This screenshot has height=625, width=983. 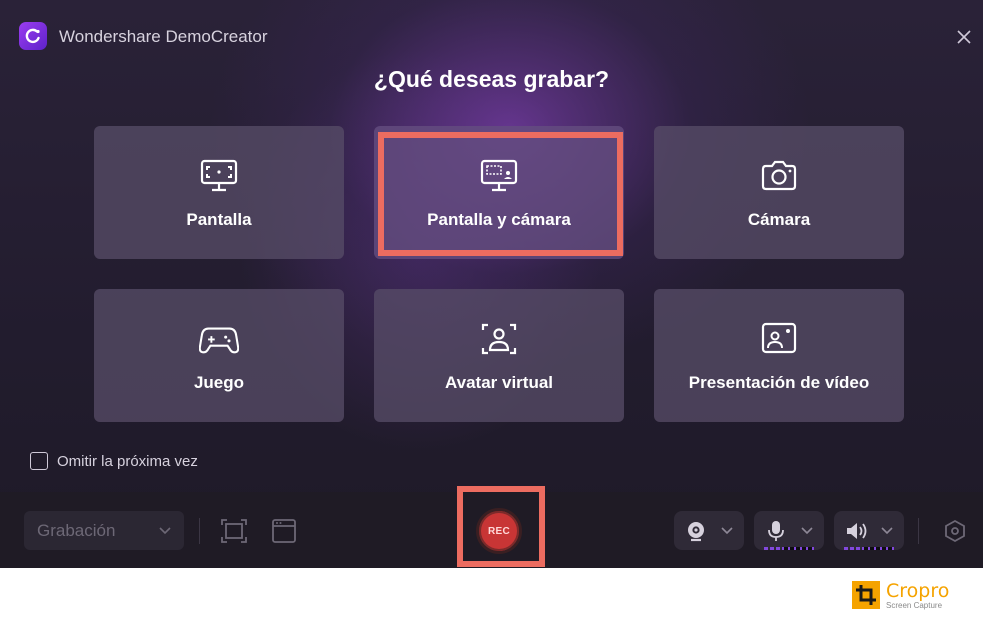 I want to click on democreator-logo-icon, so click(x=33, y=36).